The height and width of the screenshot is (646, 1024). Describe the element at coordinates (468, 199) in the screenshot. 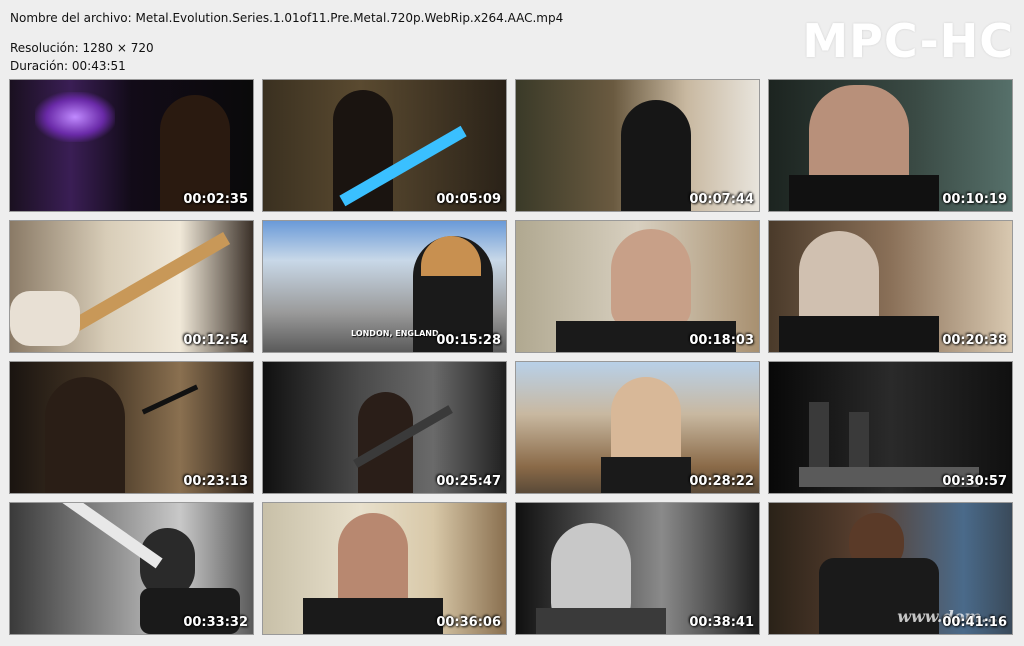

I see `timestamp: 00:05:09` at that location.